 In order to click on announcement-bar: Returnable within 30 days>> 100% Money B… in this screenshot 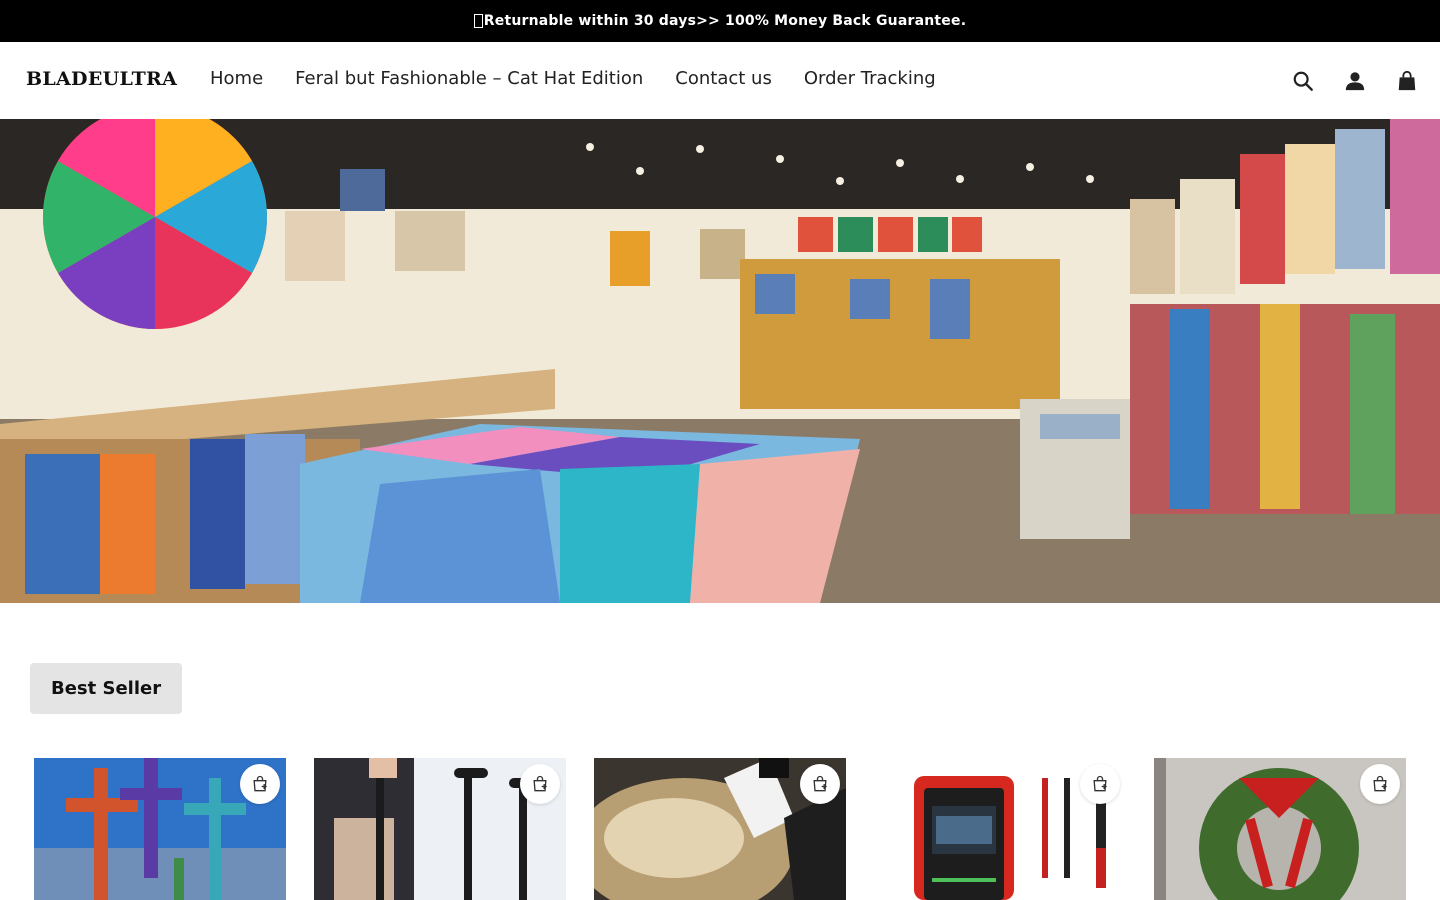, I will do `click(720, 21)`.